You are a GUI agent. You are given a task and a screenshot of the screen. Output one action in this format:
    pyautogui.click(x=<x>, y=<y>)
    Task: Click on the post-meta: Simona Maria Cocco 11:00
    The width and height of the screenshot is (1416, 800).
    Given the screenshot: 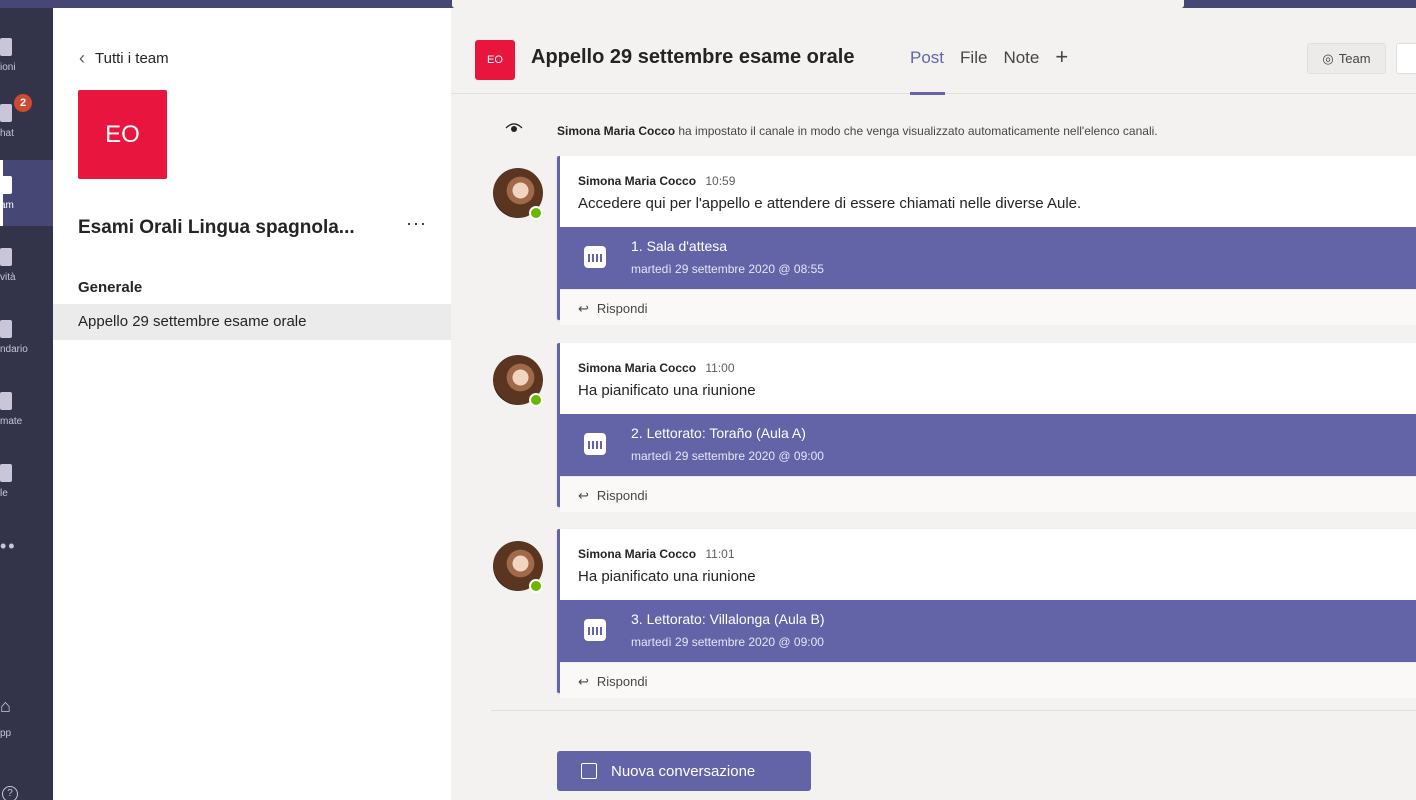 What is the action you would take?
    pyautogui.click(x=656, y=368)
    